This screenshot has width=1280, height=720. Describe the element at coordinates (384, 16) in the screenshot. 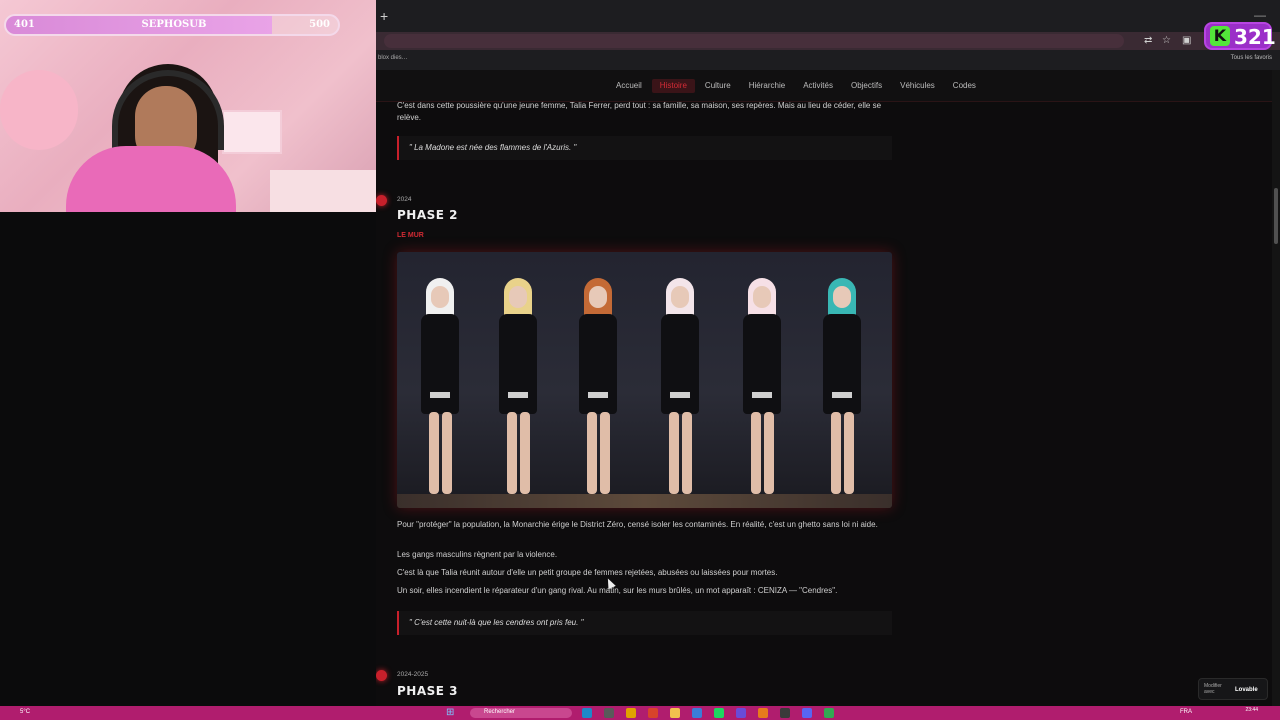

I see `new-tab-icon: +` at that location.